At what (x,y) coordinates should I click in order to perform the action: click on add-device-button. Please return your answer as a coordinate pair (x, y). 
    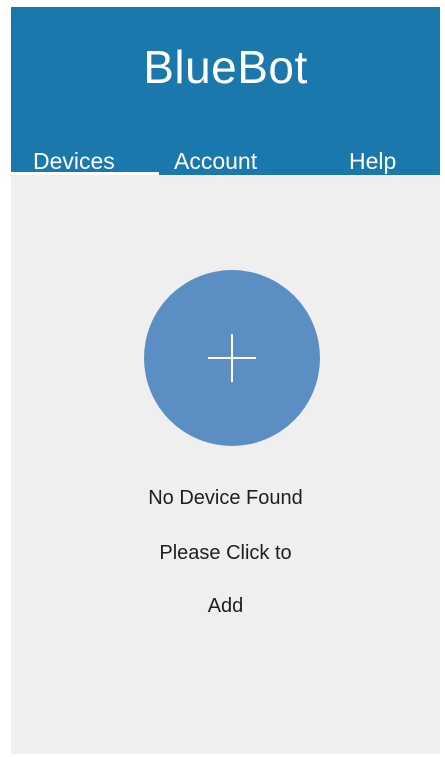
    Looking at the image, I should click on (232, 358).